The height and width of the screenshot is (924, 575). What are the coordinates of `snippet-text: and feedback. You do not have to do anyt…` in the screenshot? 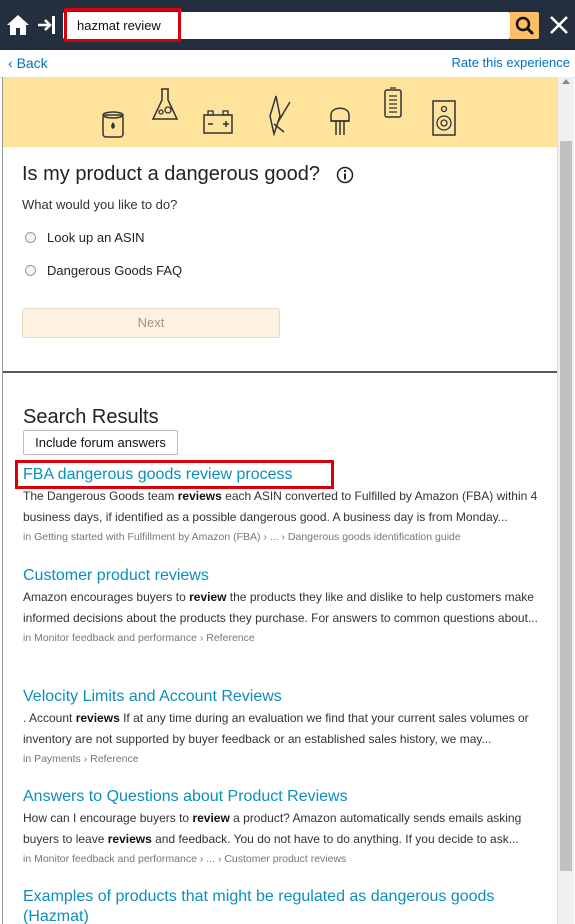 It's located at (335, 839).